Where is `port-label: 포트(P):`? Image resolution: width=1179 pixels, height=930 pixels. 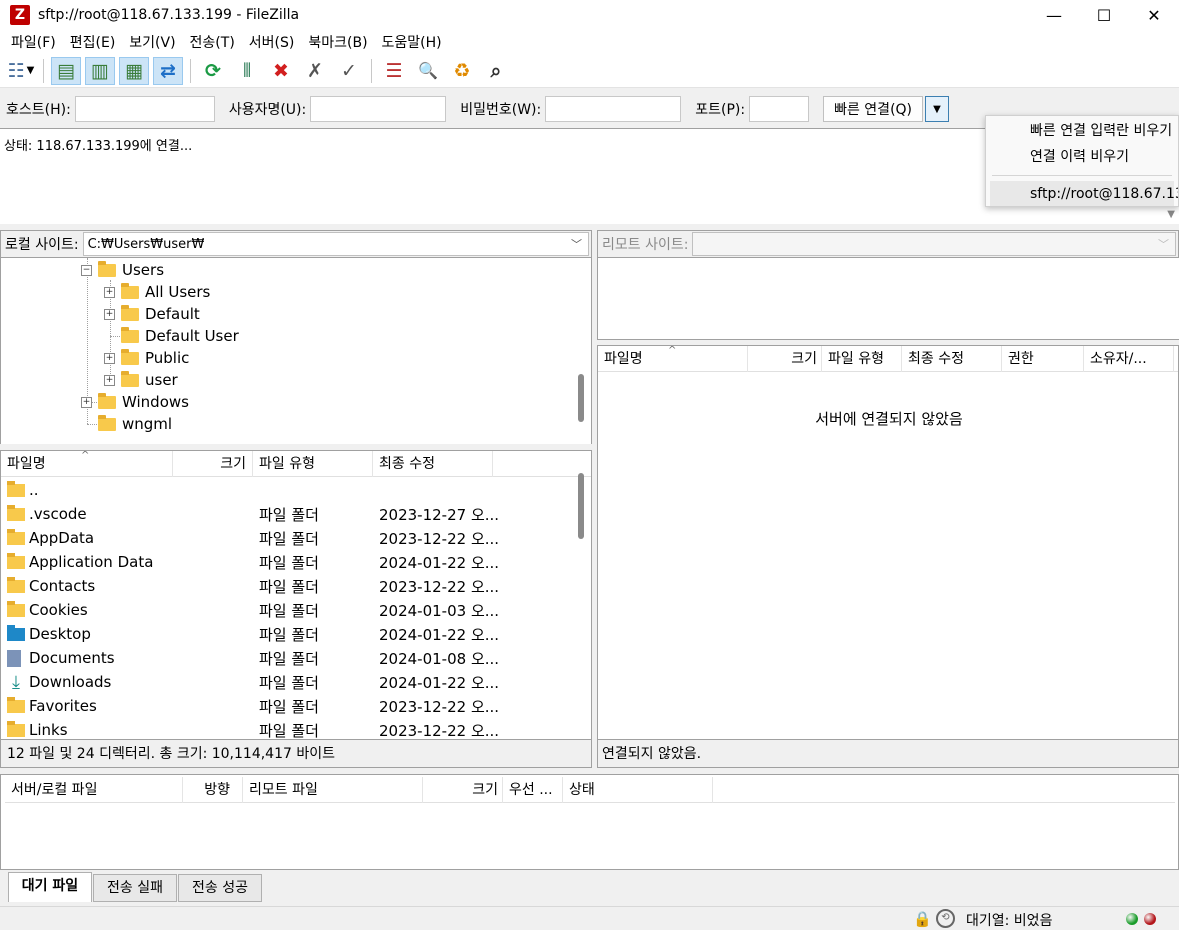
port-label: 포트(P): is located at coordinates (720, 110).